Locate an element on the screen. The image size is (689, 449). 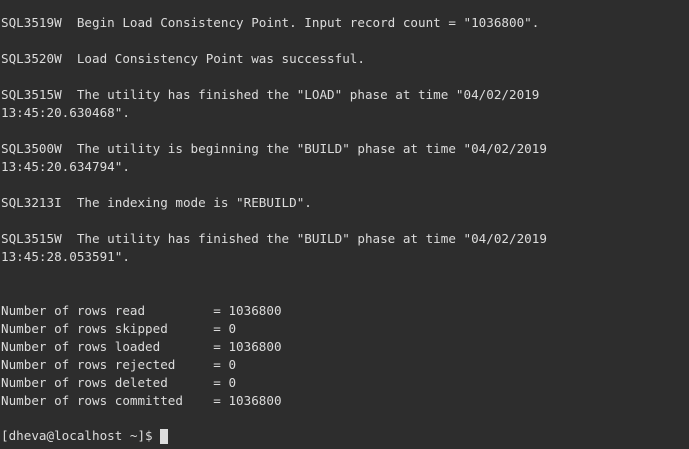
output-line: Number of rows loaded = 1036800 is located at coordinates (141, 346).